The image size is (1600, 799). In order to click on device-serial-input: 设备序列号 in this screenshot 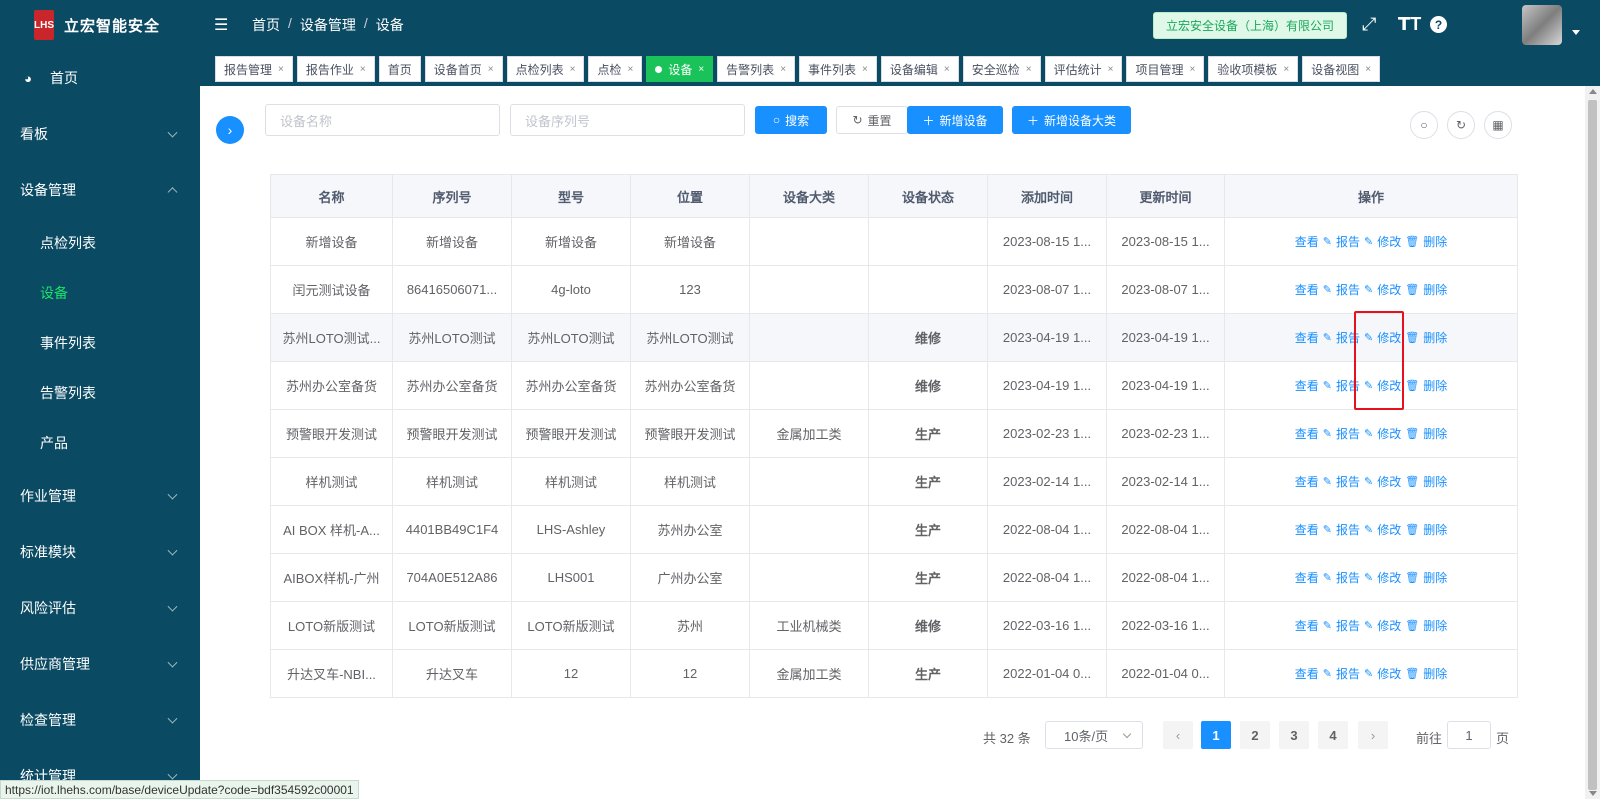, I will do `click(627, 120)`.